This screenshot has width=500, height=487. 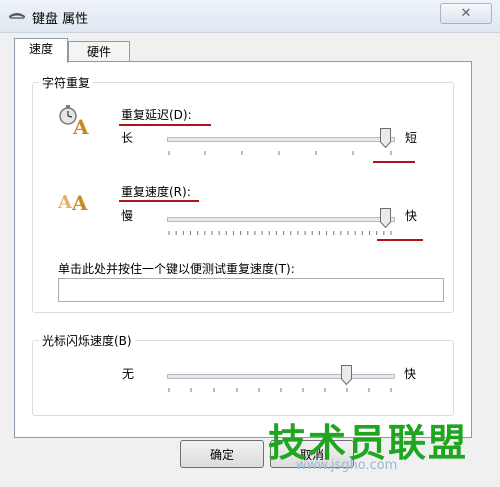 What do you see at coordinates (385, 138) in the screenshot?
I see `delay-slider-thumb` at bounding box center [385, 138].